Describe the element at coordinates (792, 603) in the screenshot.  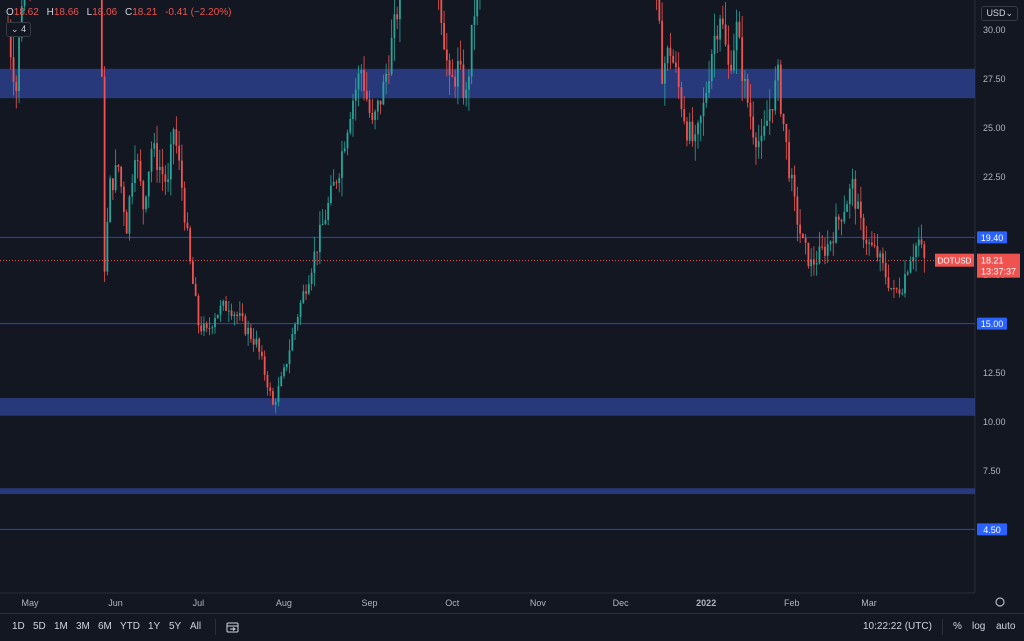
I see `x-tick-label: Feb` at that location.